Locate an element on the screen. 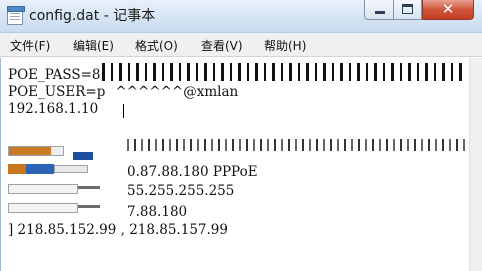  menu-view: 查看(V) is located at coordinates (222, 46).